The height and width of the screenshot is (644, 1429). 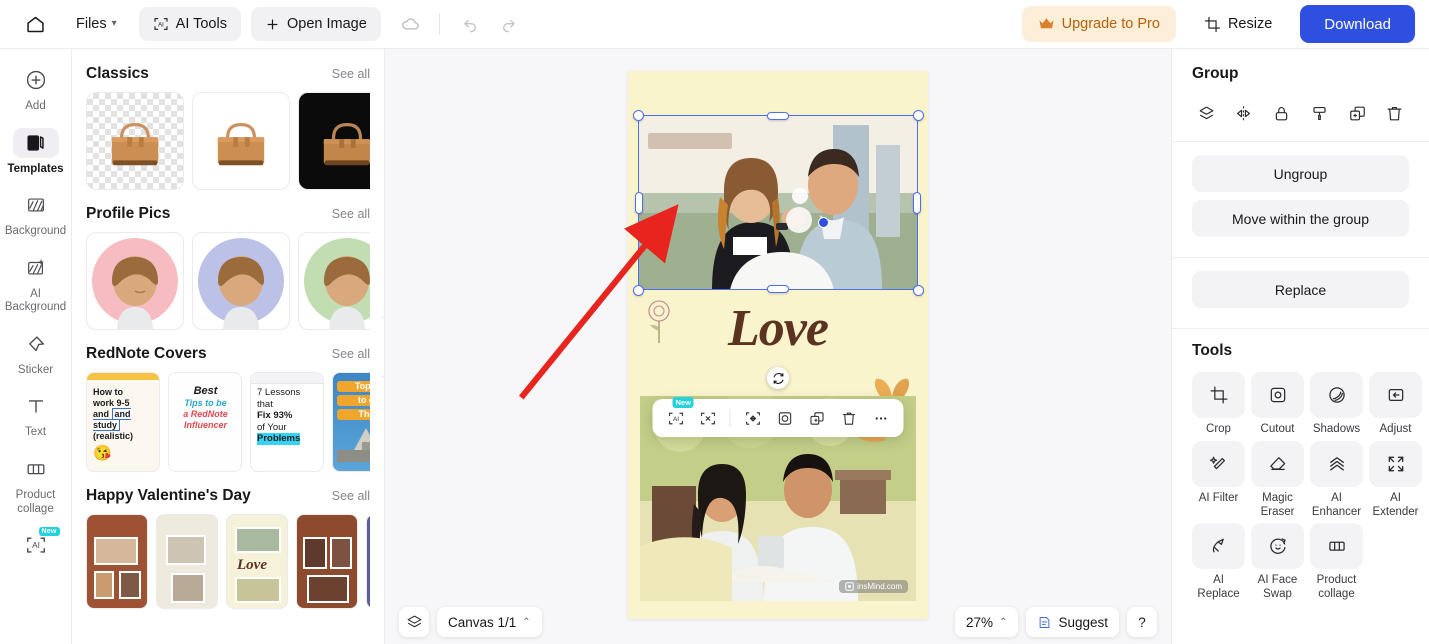 I want to click on sidebar-item-ai-tools: AI New, so click(x=36, y=544).